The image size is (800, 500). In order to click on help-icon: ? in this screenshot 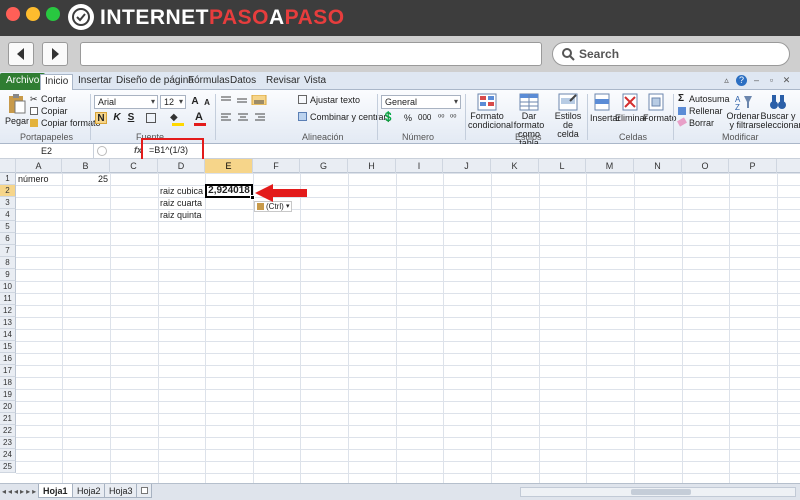, I will do `click(741, 80)`.